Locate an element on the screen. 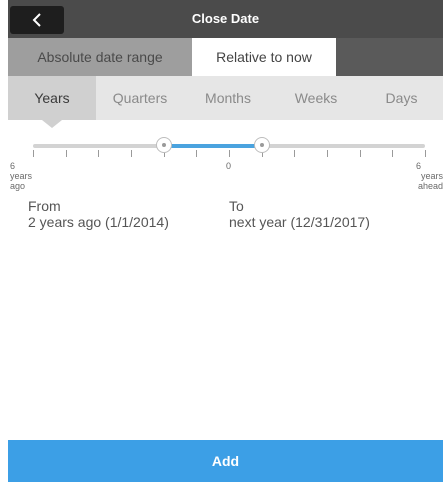 Image resolution: width=443 pixels, height=482 pixels. tab-months: Months is located at coordinates (228, 98).